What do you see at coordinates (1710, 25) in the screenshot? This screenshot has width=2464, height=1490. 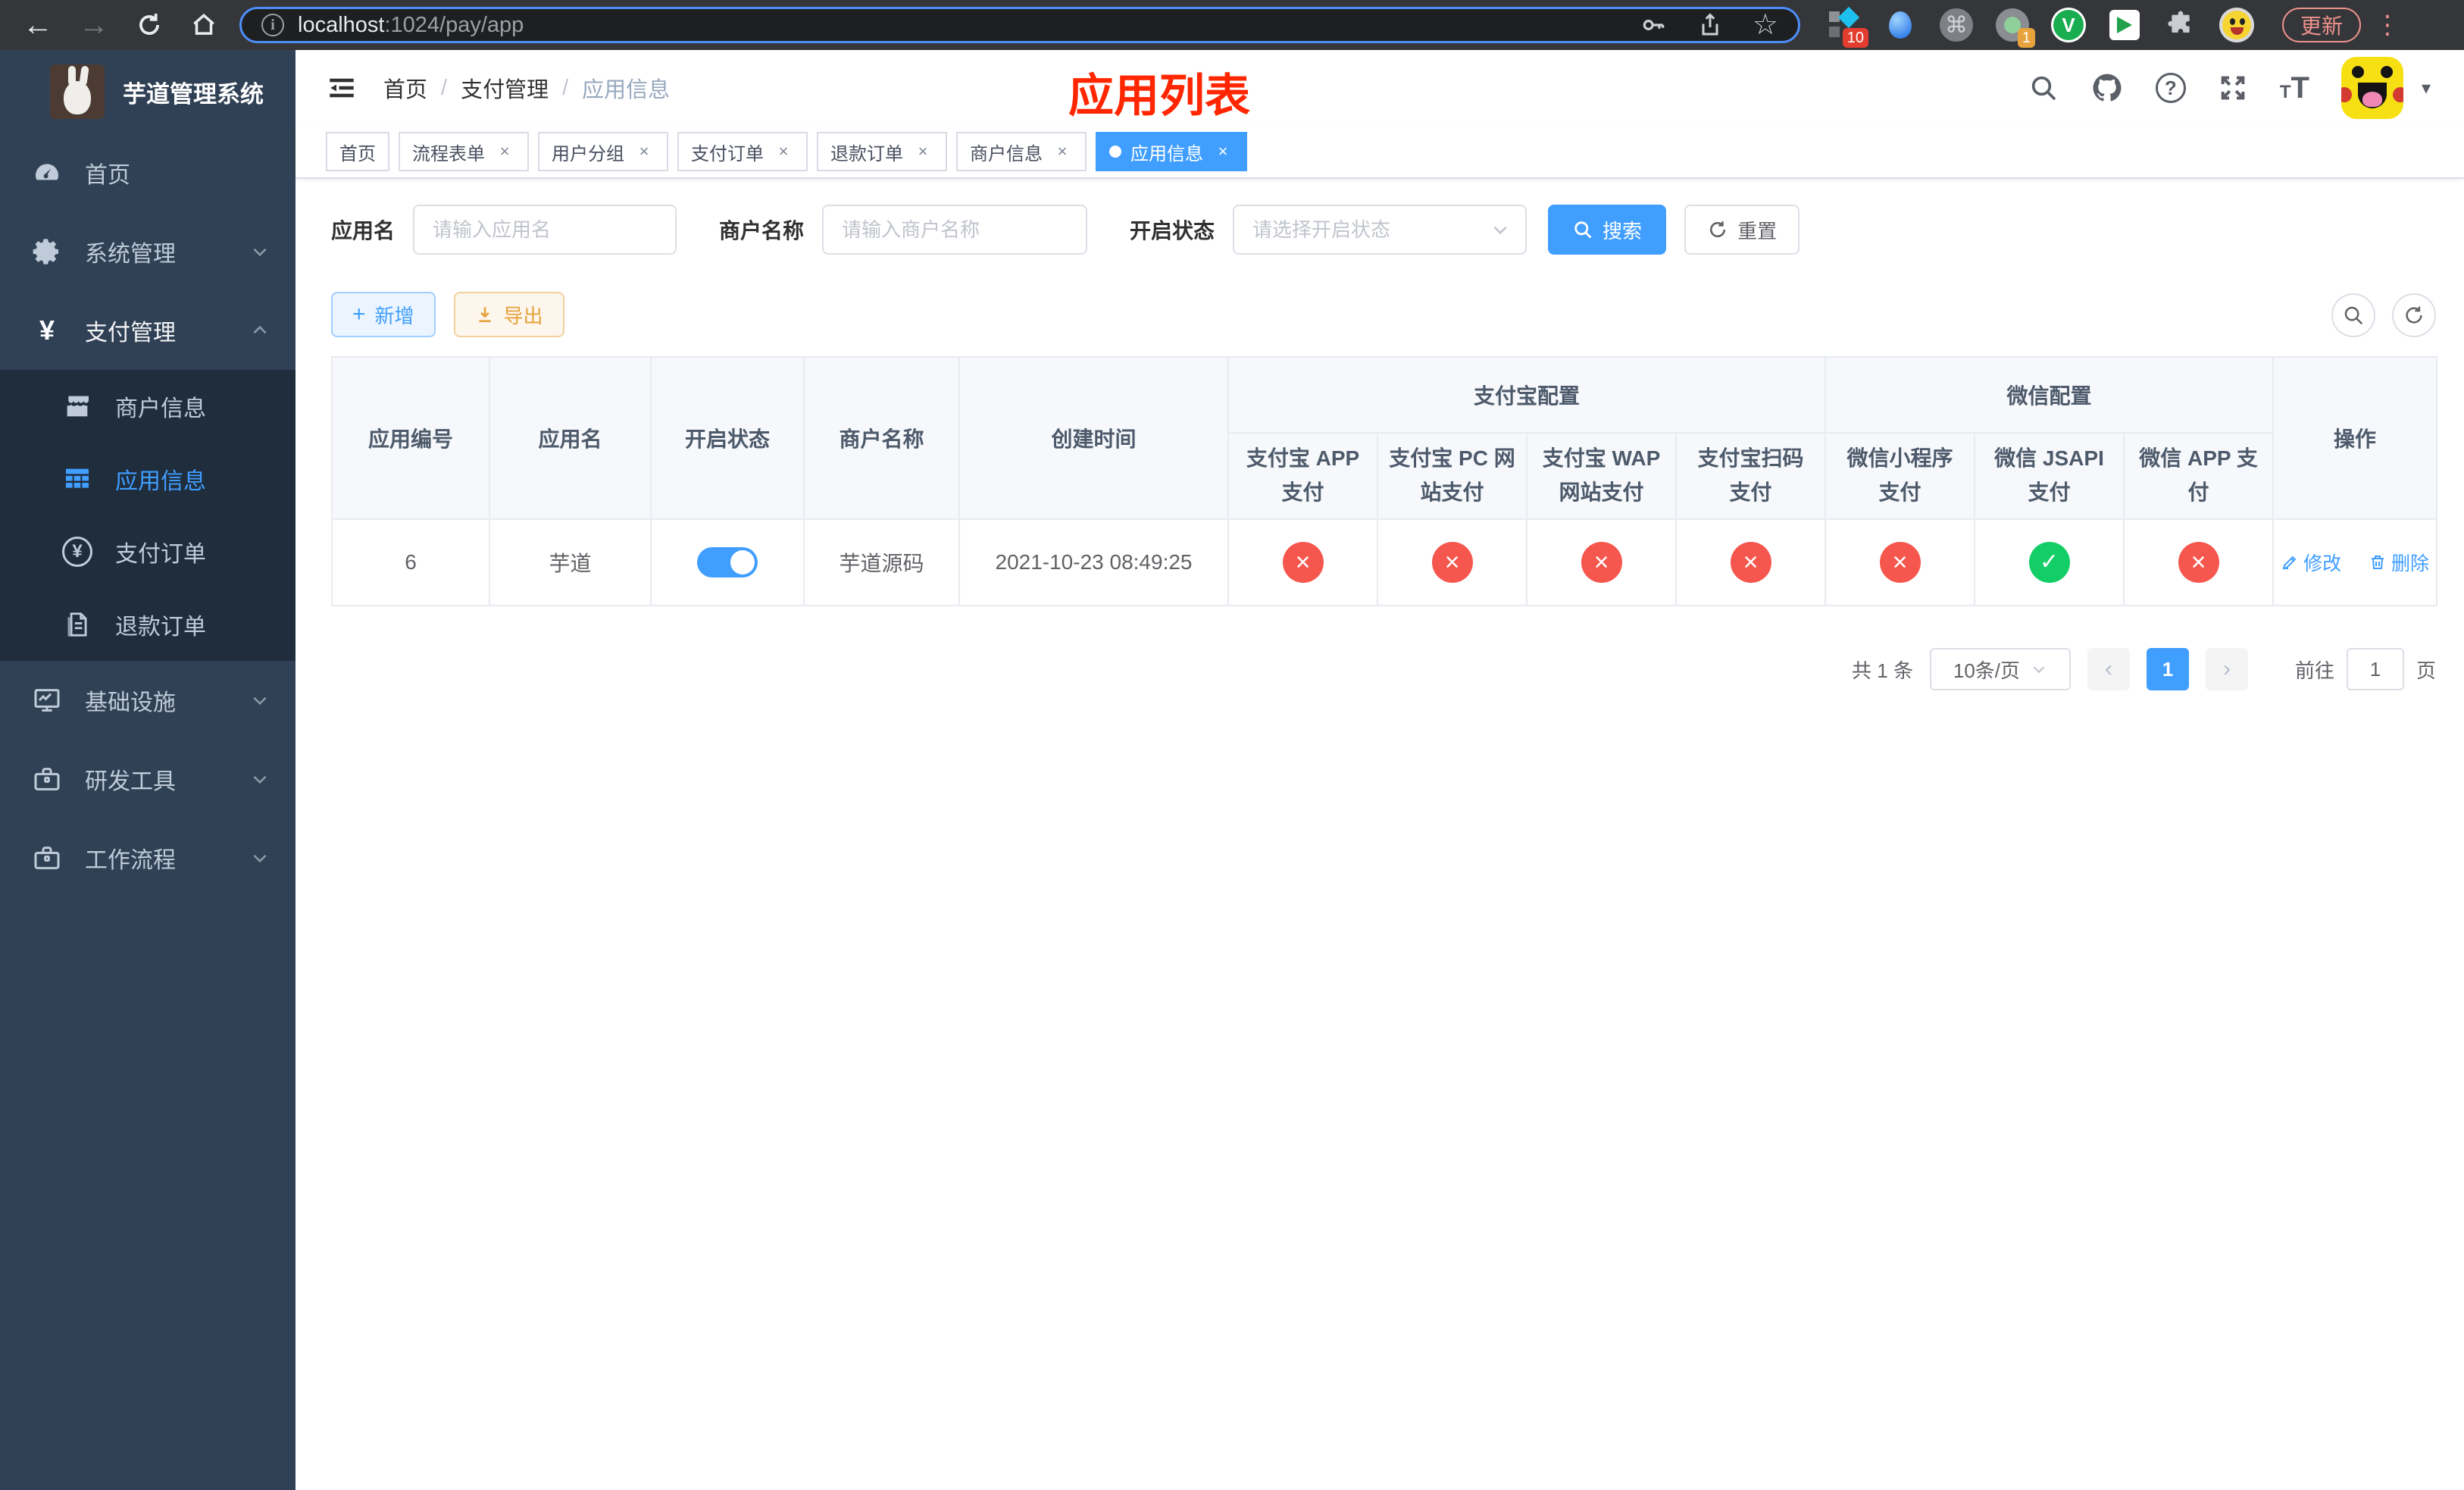 I see `share-icon` at bounding box center [1710, 25].